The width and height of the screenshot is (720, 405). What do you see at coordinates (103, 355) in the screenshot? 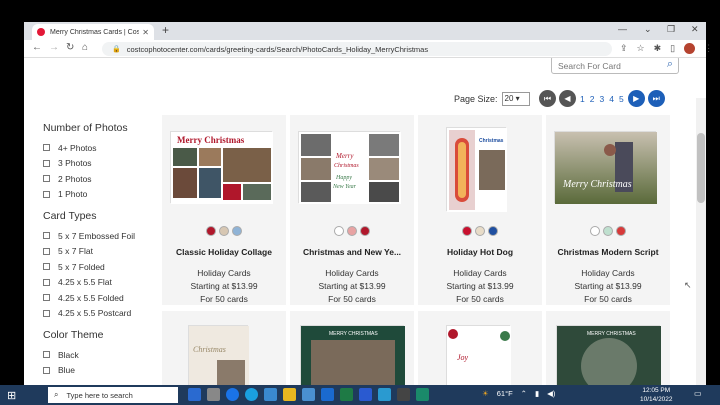
I see `filter-option: Black` at bounding box center [103, 355].